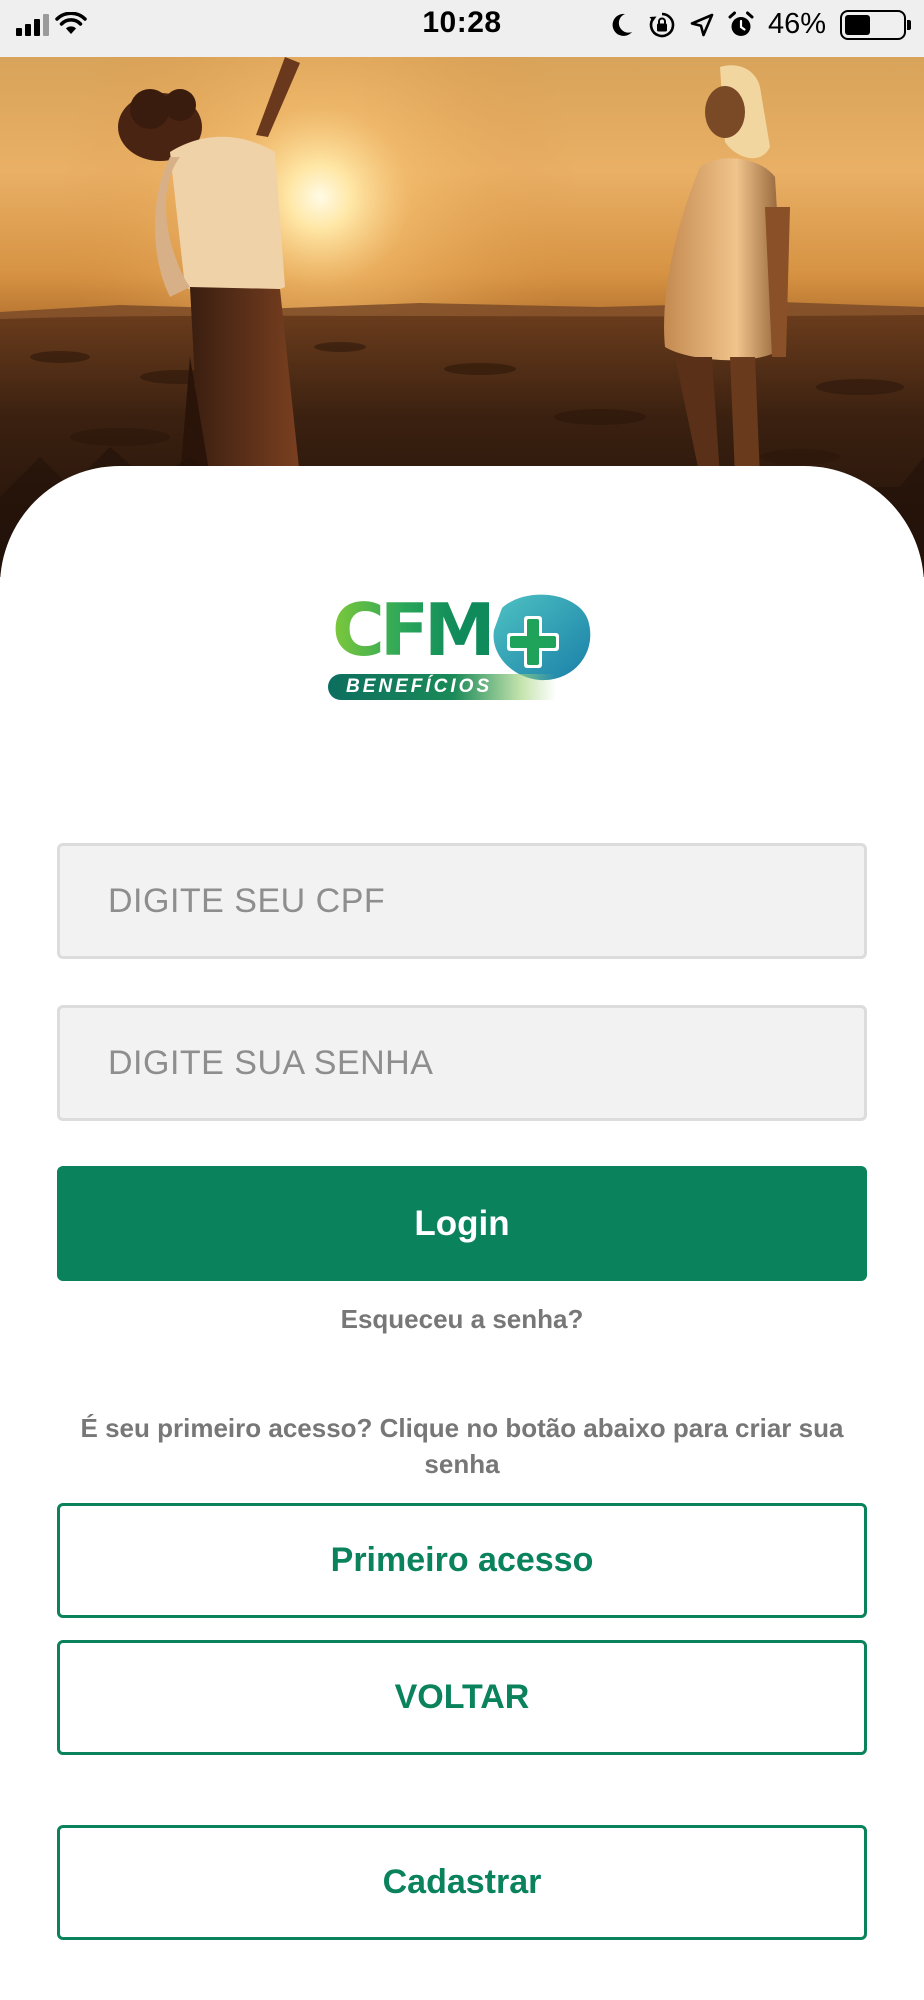  What do you see at coordinates (462, 28) in the screenshot?
I see `status-bar: 10:28 46%` at bounding box center [462, 28].